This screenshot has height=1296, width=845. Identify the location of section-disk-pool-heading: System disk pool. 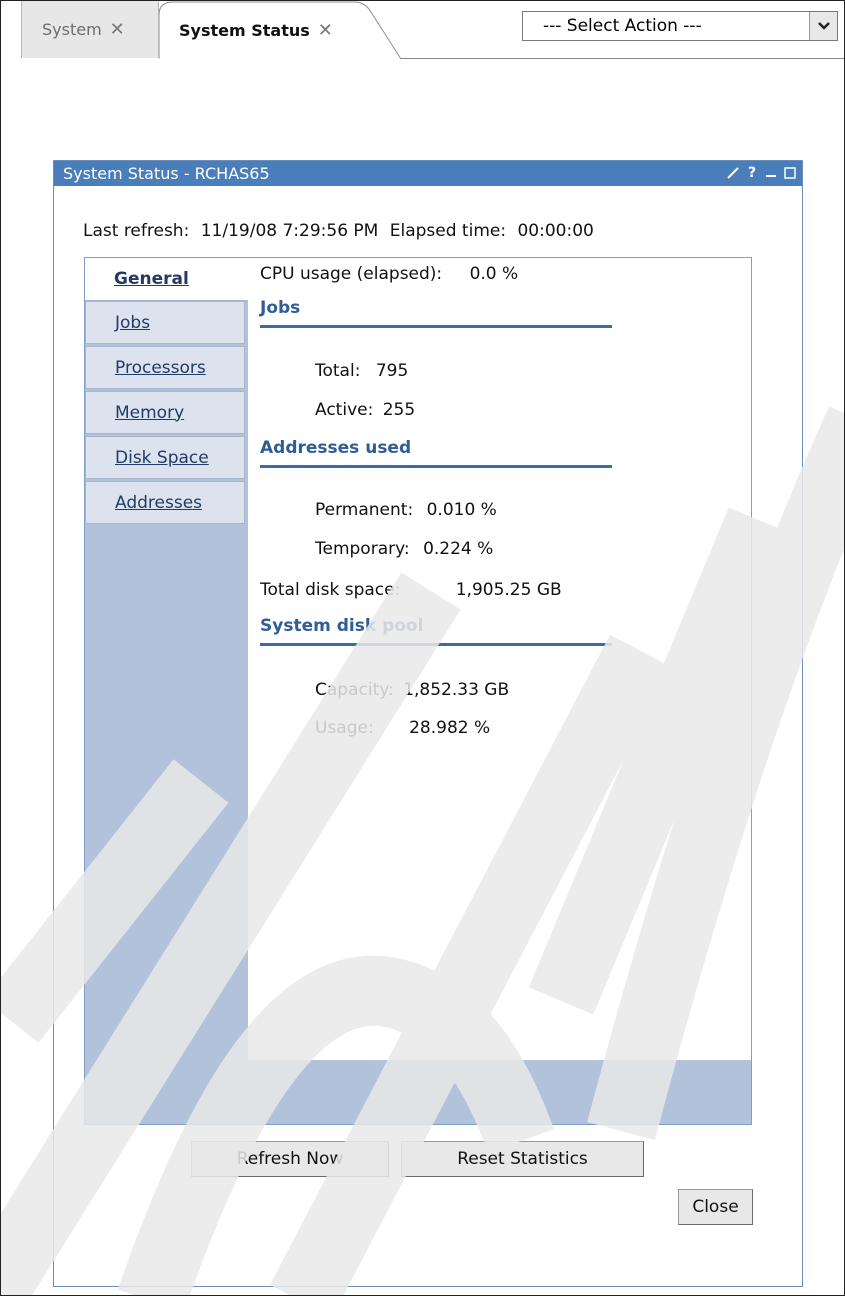
(436, 631).